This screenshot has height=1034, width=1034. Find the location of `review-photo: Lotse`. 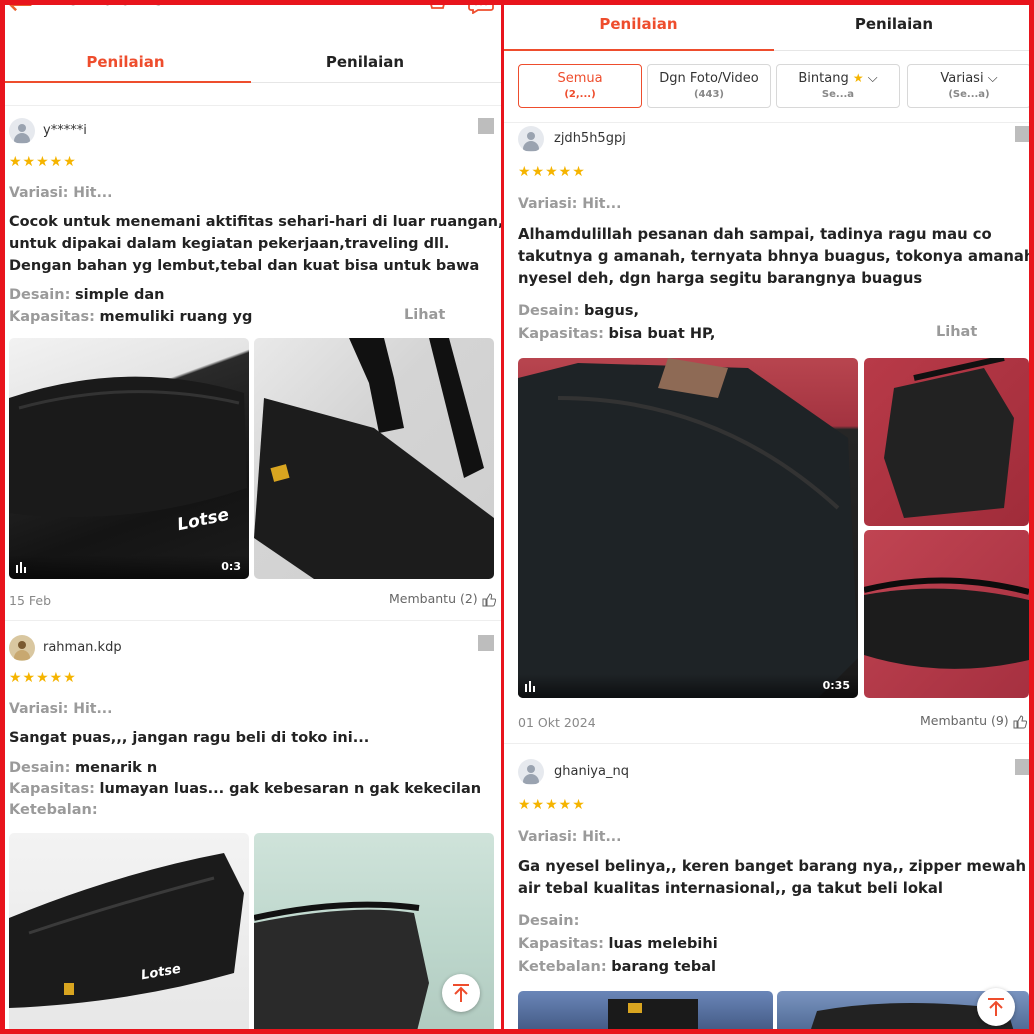

review-photo: Lotse is located at coordinates (129, 933).